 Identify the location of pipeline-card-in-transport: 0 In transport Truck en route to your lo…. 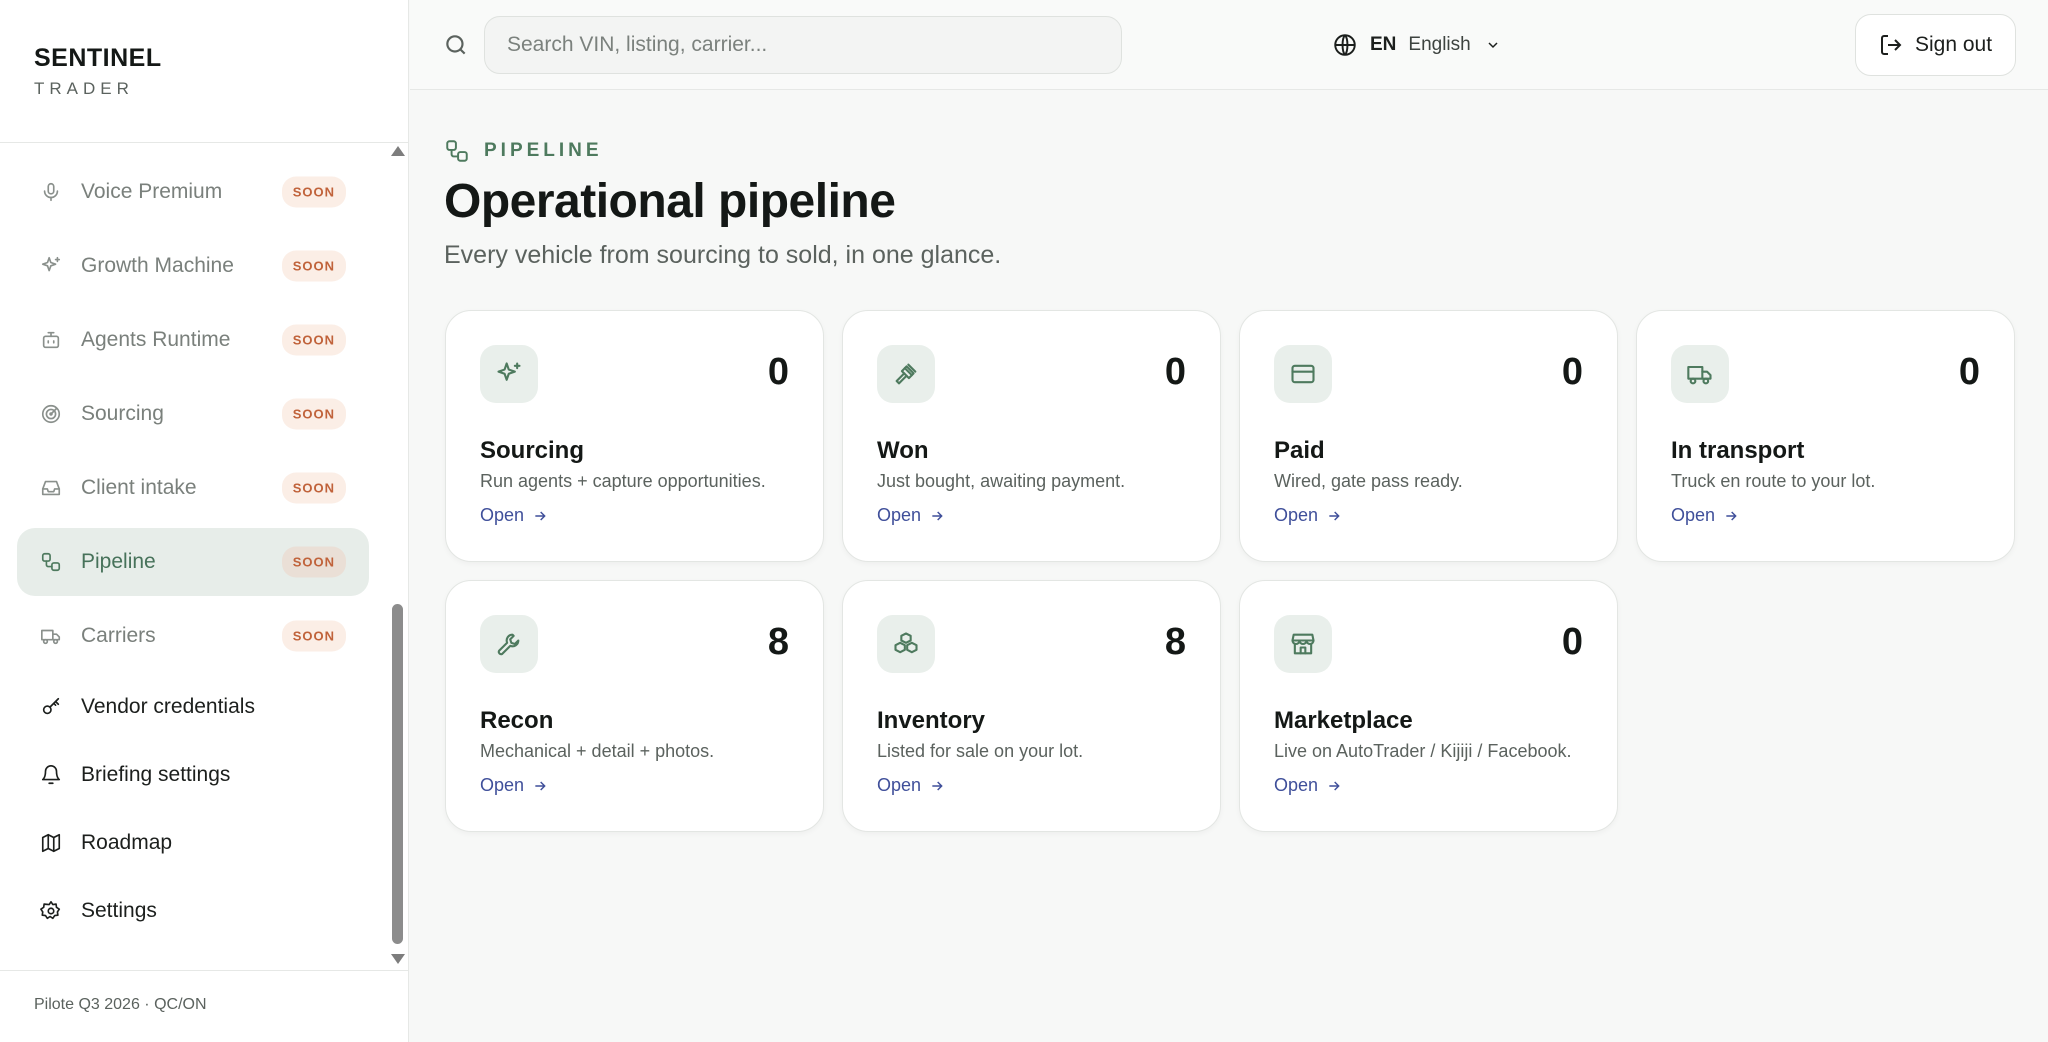
(1825, 436).